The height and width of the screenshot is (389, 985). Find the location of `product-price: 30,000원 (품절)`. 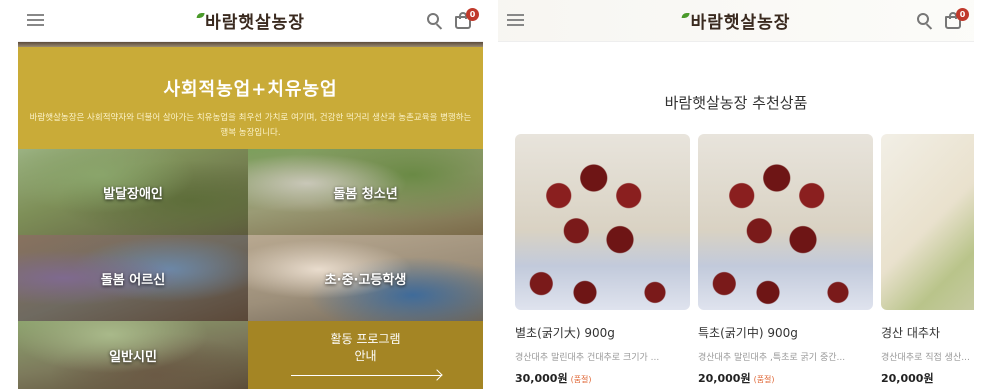

product-price: 30,000원 (품절) is located at coordinates (553, 378).